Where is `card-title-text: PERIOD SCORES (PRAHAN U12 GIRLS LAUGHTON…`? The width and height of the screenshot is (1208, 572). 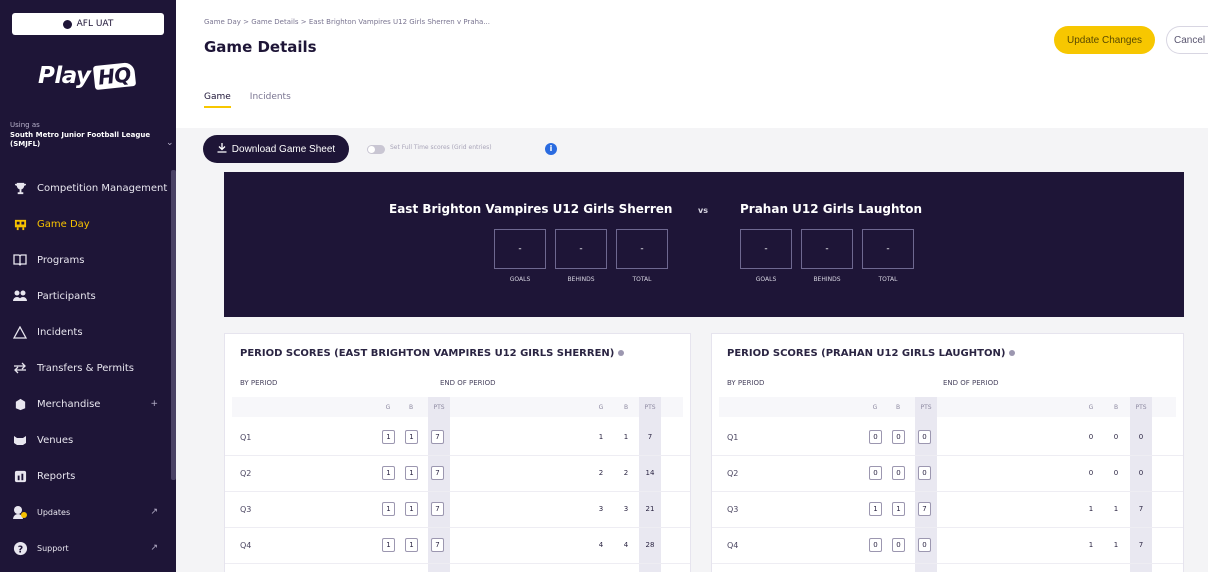 card-title-text: PERIOD SCORES (PRAHAN U12 GIRLS LAUGHTON… is located at coordinates (866, 353).